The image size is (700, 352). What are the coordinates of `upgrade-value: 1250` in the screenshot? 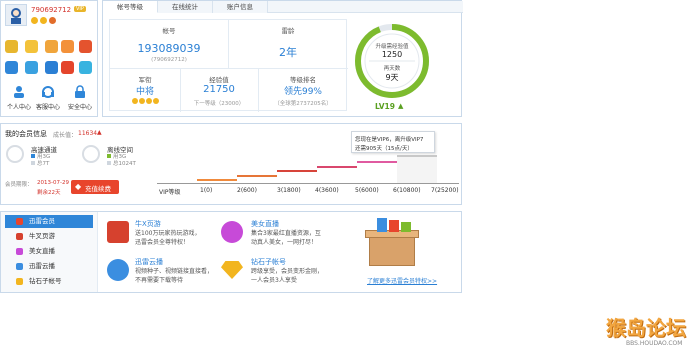 It's located at (392, 54).